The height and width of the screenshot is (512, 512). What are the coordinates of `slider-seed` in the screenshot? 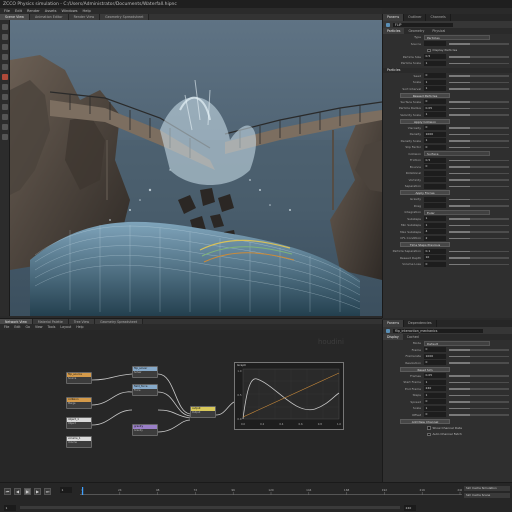 It's located at (479, 76).